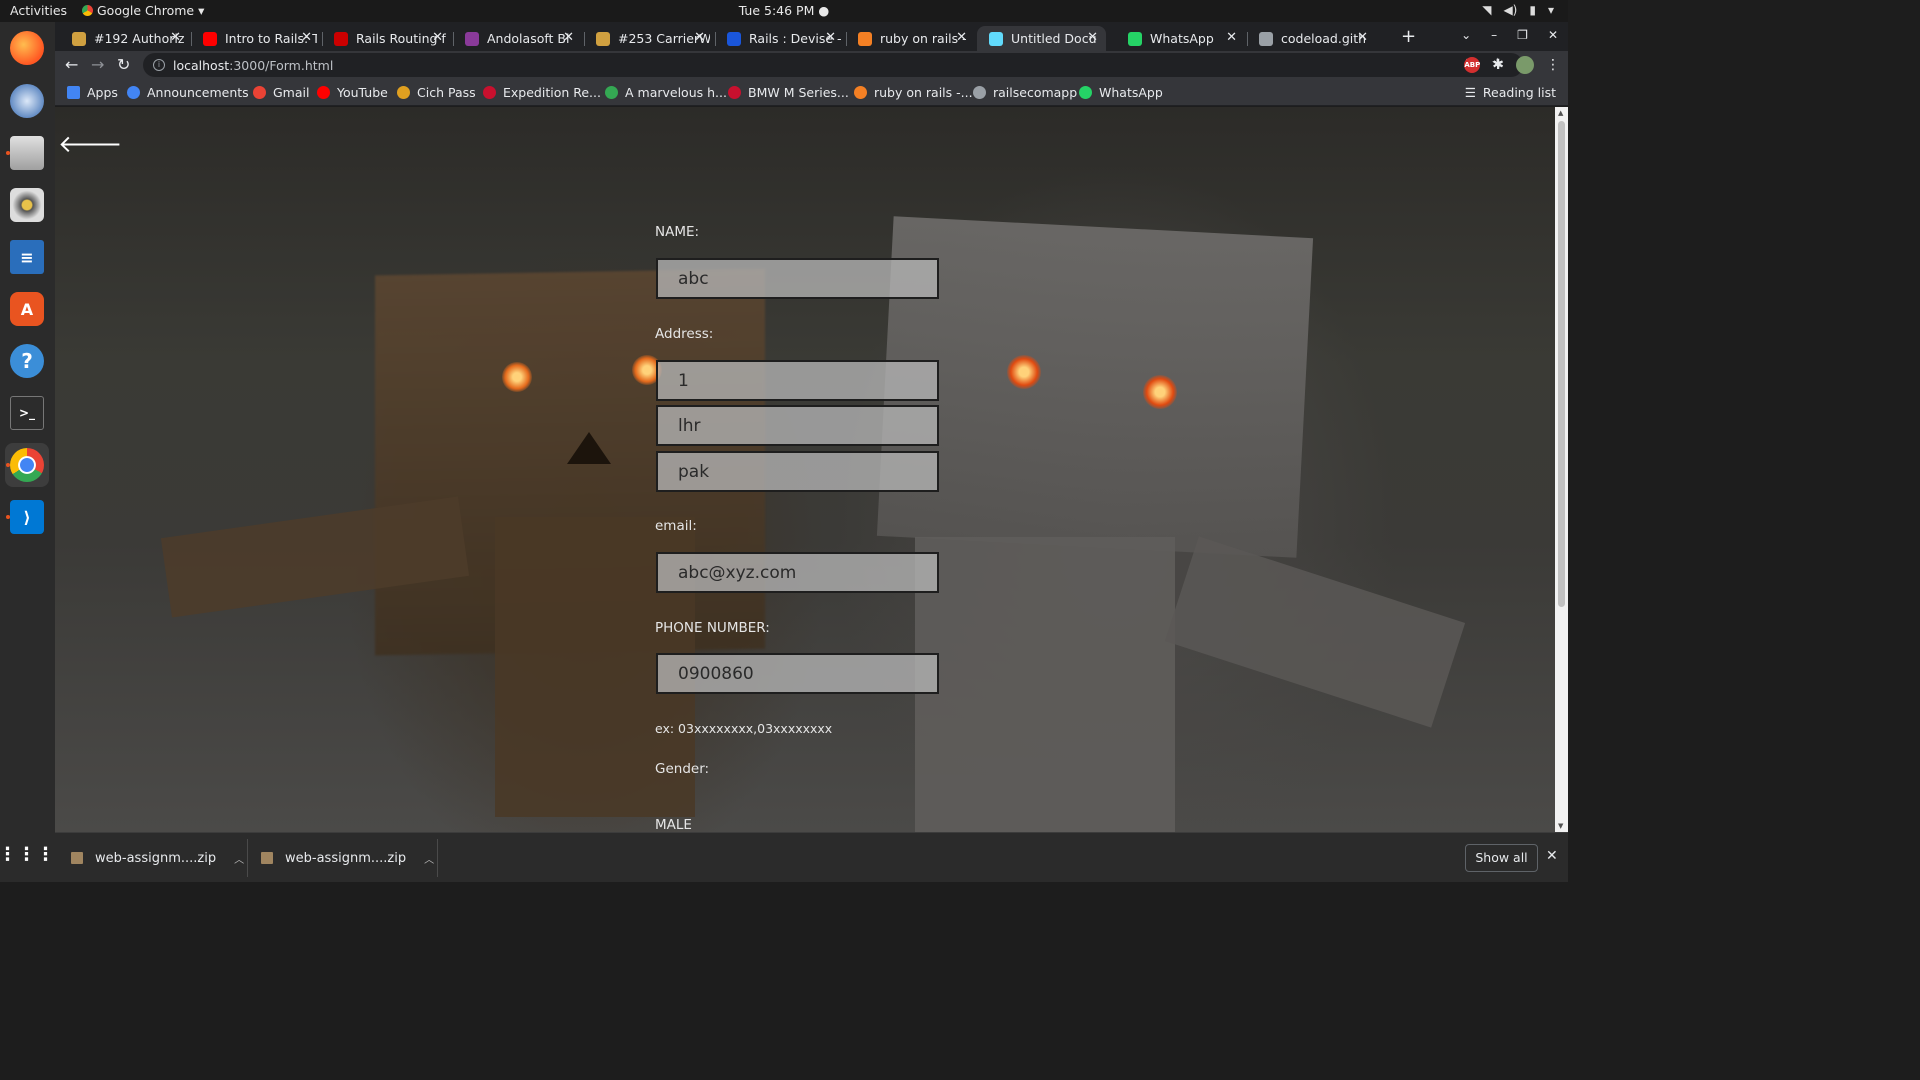 The image size is (1920, 1080). Describe the element at coordinates (797, 471) in the screenshot. I see `address-line3-input: pak` at that location.